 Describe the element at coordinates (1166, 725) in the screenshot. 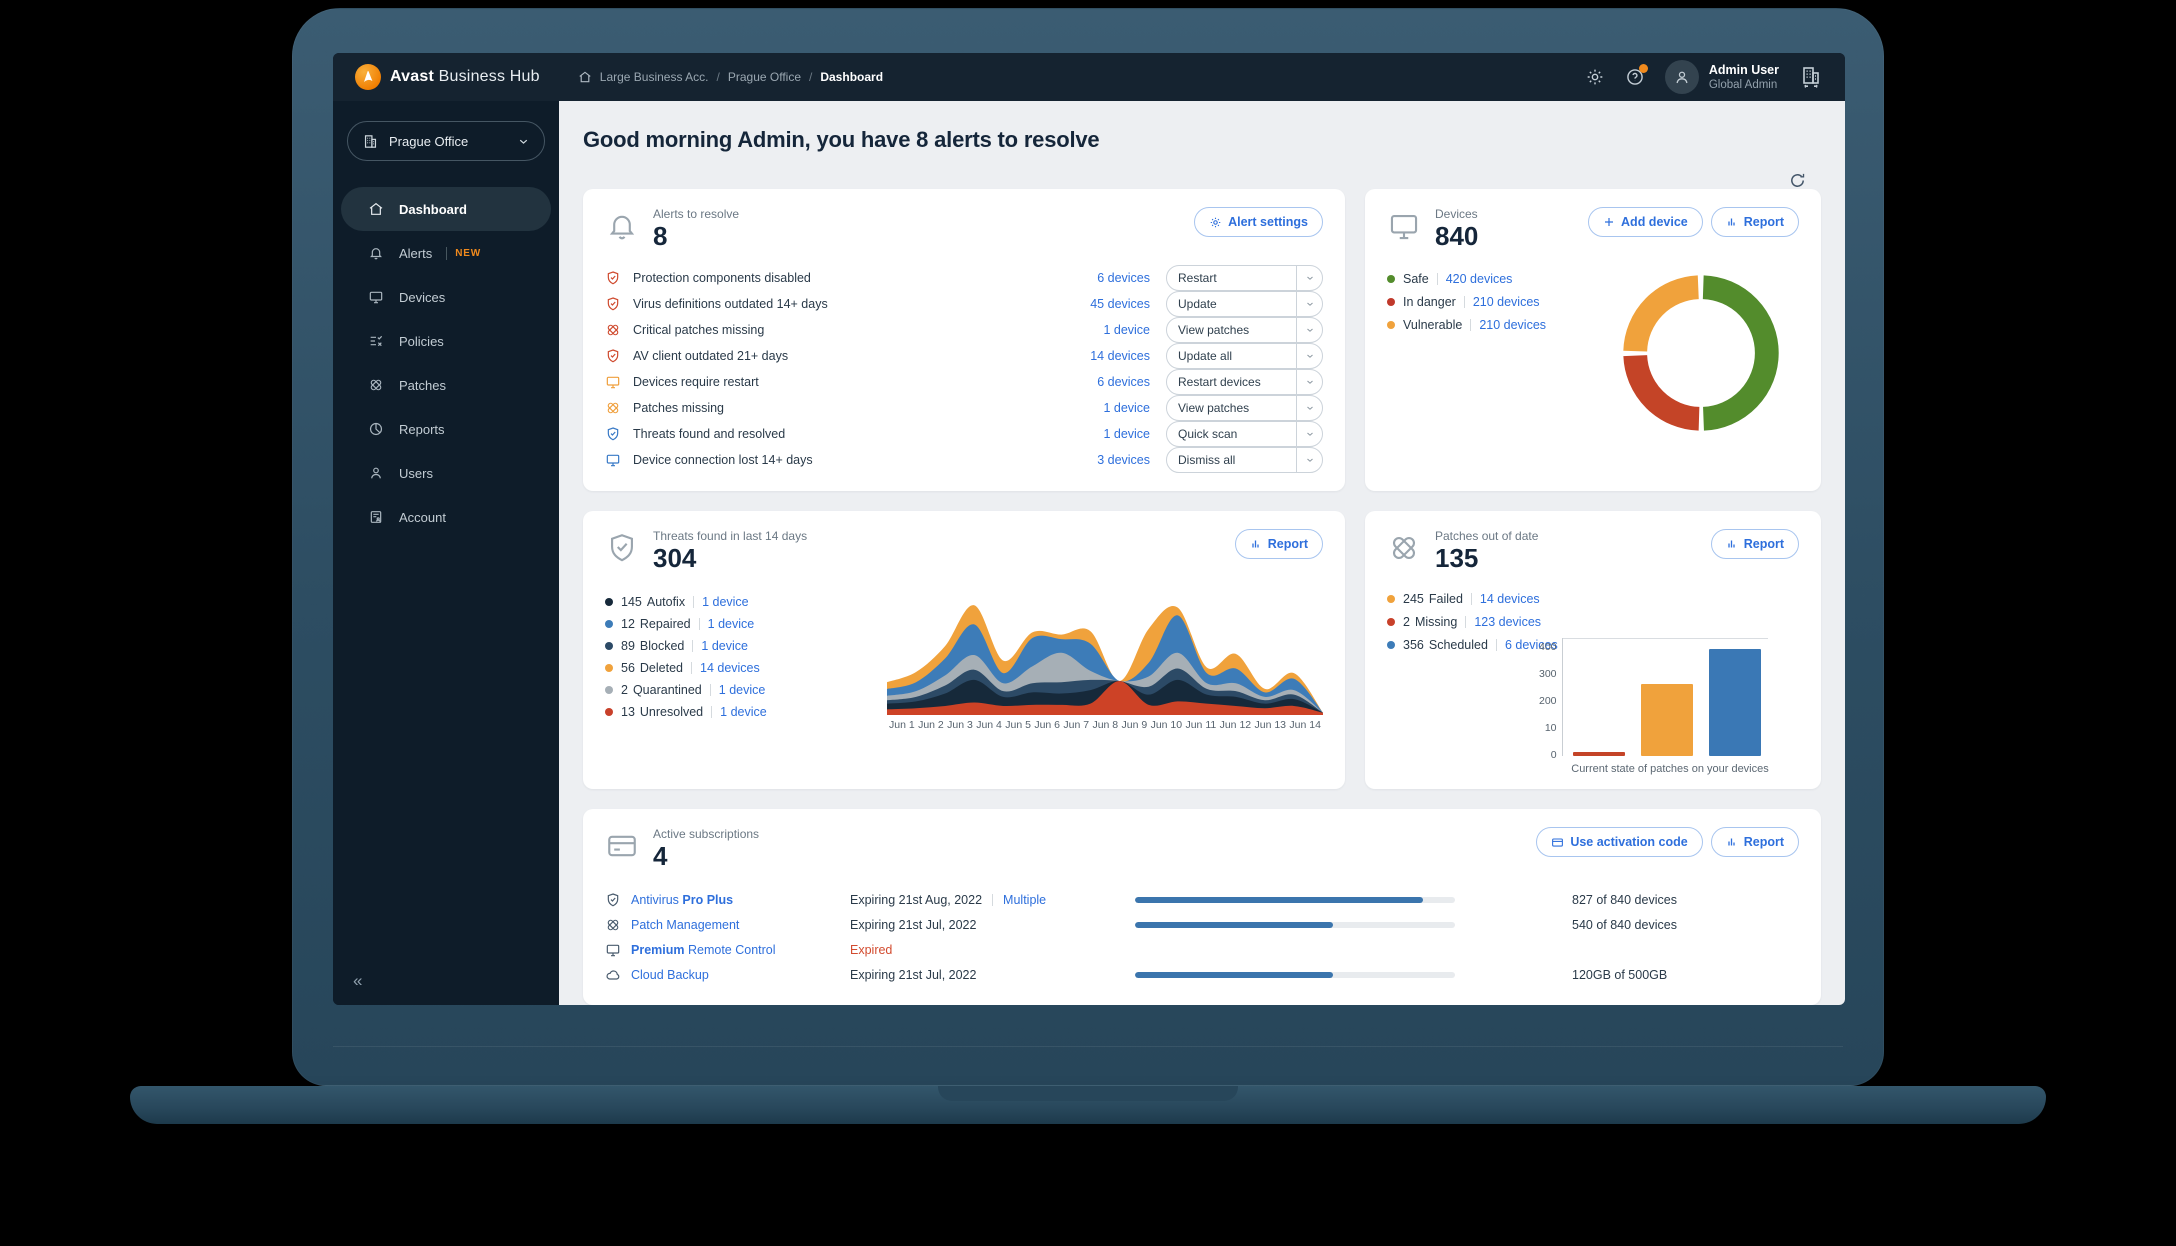

I see `x-axis-label: Jun 10` at that location.